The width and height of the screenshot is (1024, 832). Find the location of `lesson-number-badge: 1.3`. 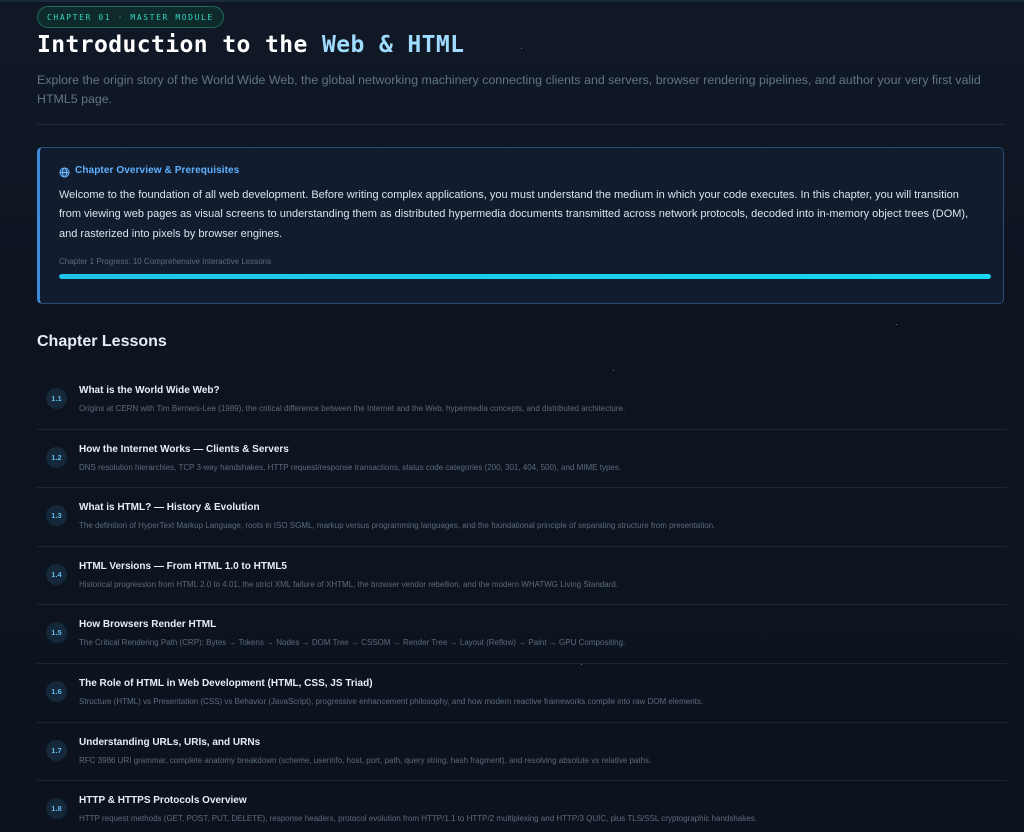

lesson-number-badge: 1.3 is located at coordinates (56, 516).